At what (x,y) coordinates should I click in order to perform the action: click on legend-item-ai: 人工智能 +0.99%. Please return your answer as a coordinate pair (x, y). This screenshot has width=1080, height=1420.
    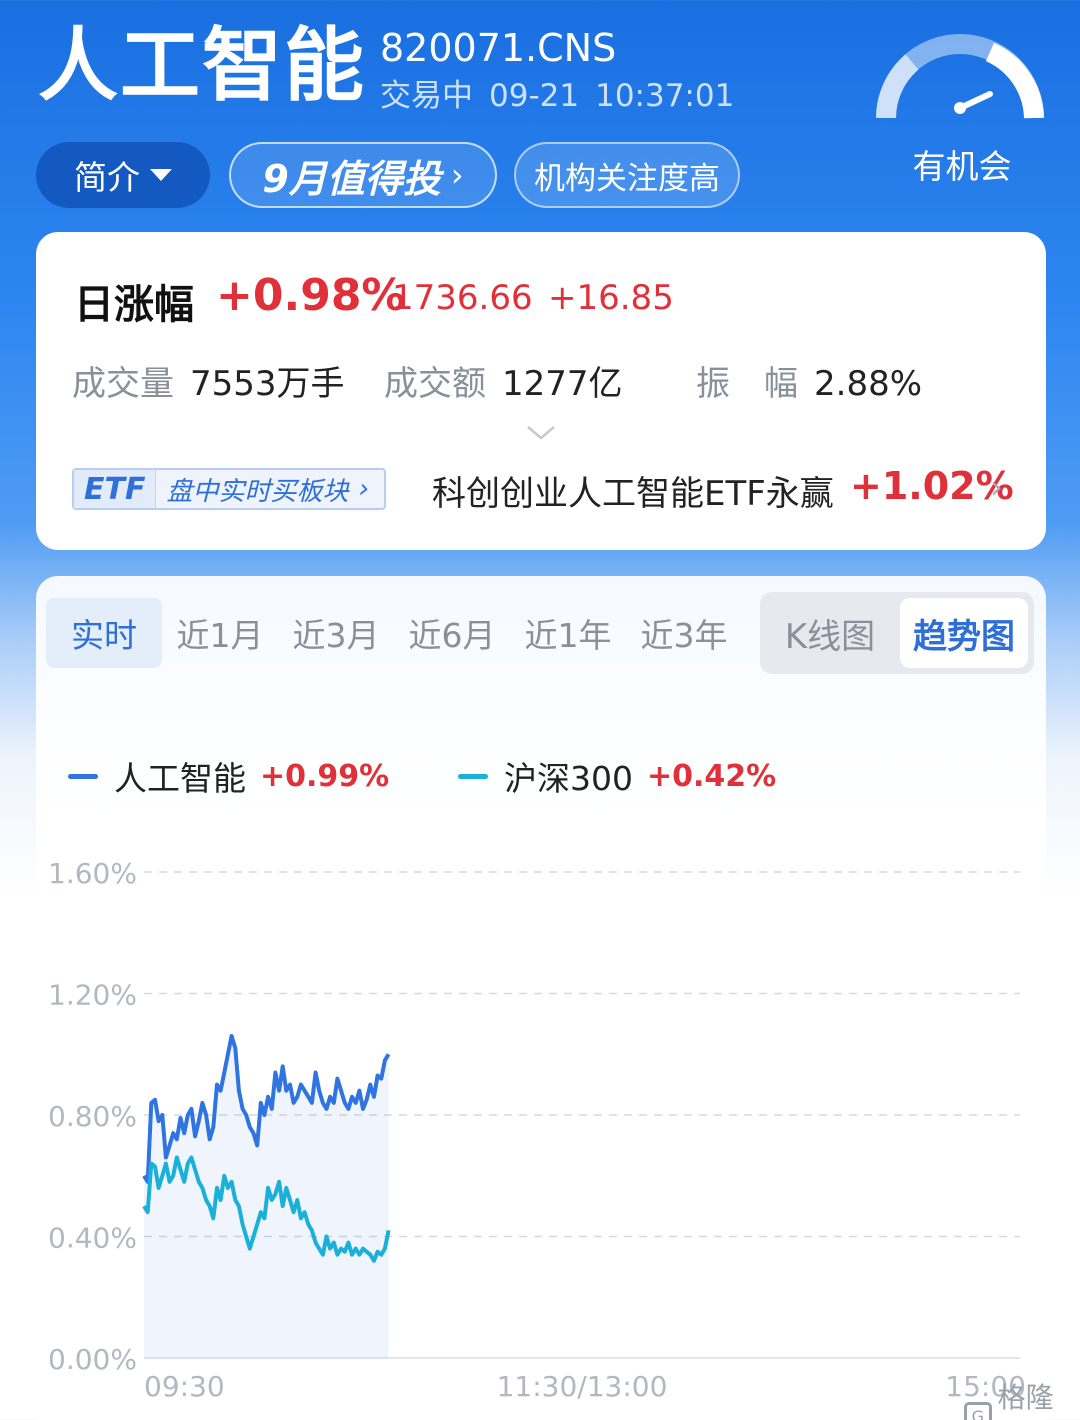
    Looking at the image, I should click on (228, 776).